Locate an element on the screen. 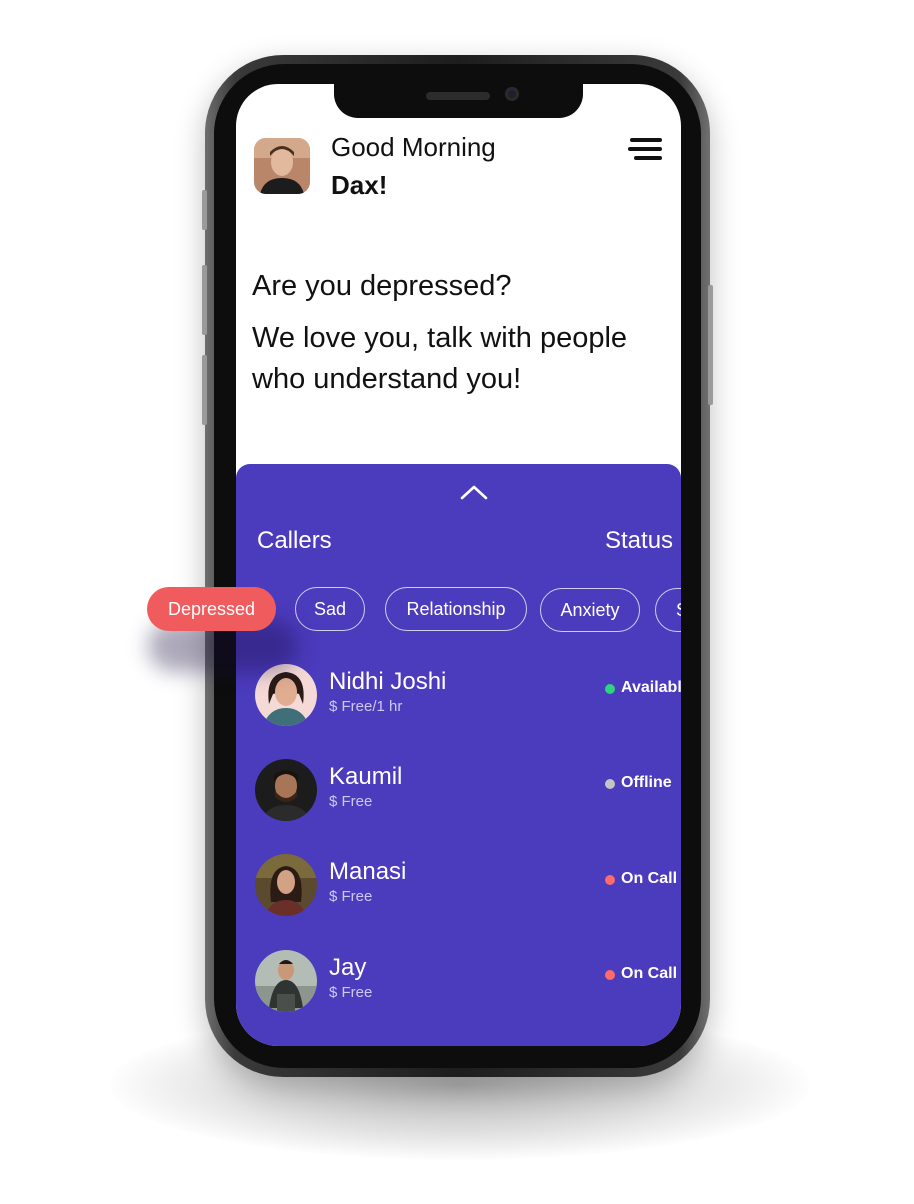  volume-down-button is located at coordinates (204, 390).